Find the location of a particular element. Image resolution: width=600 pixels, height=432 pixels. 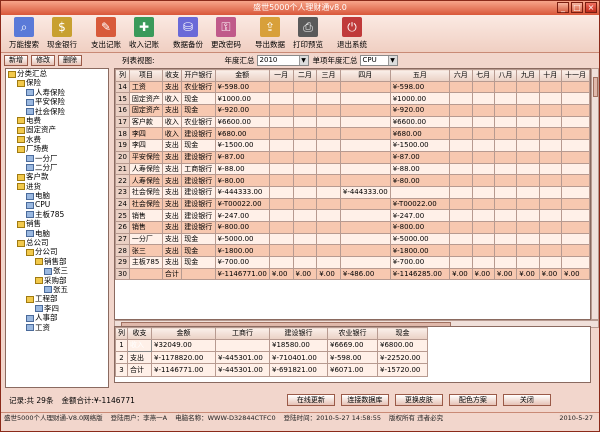

tree-node-label: 主板785 is located at coordinates (50, 214).